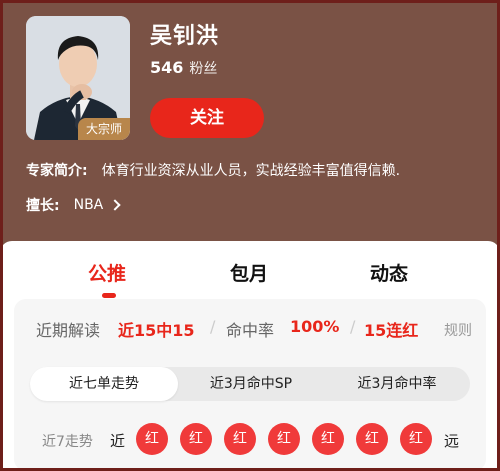  I want to click on trend-label: 近7走势, so click(67, 442).